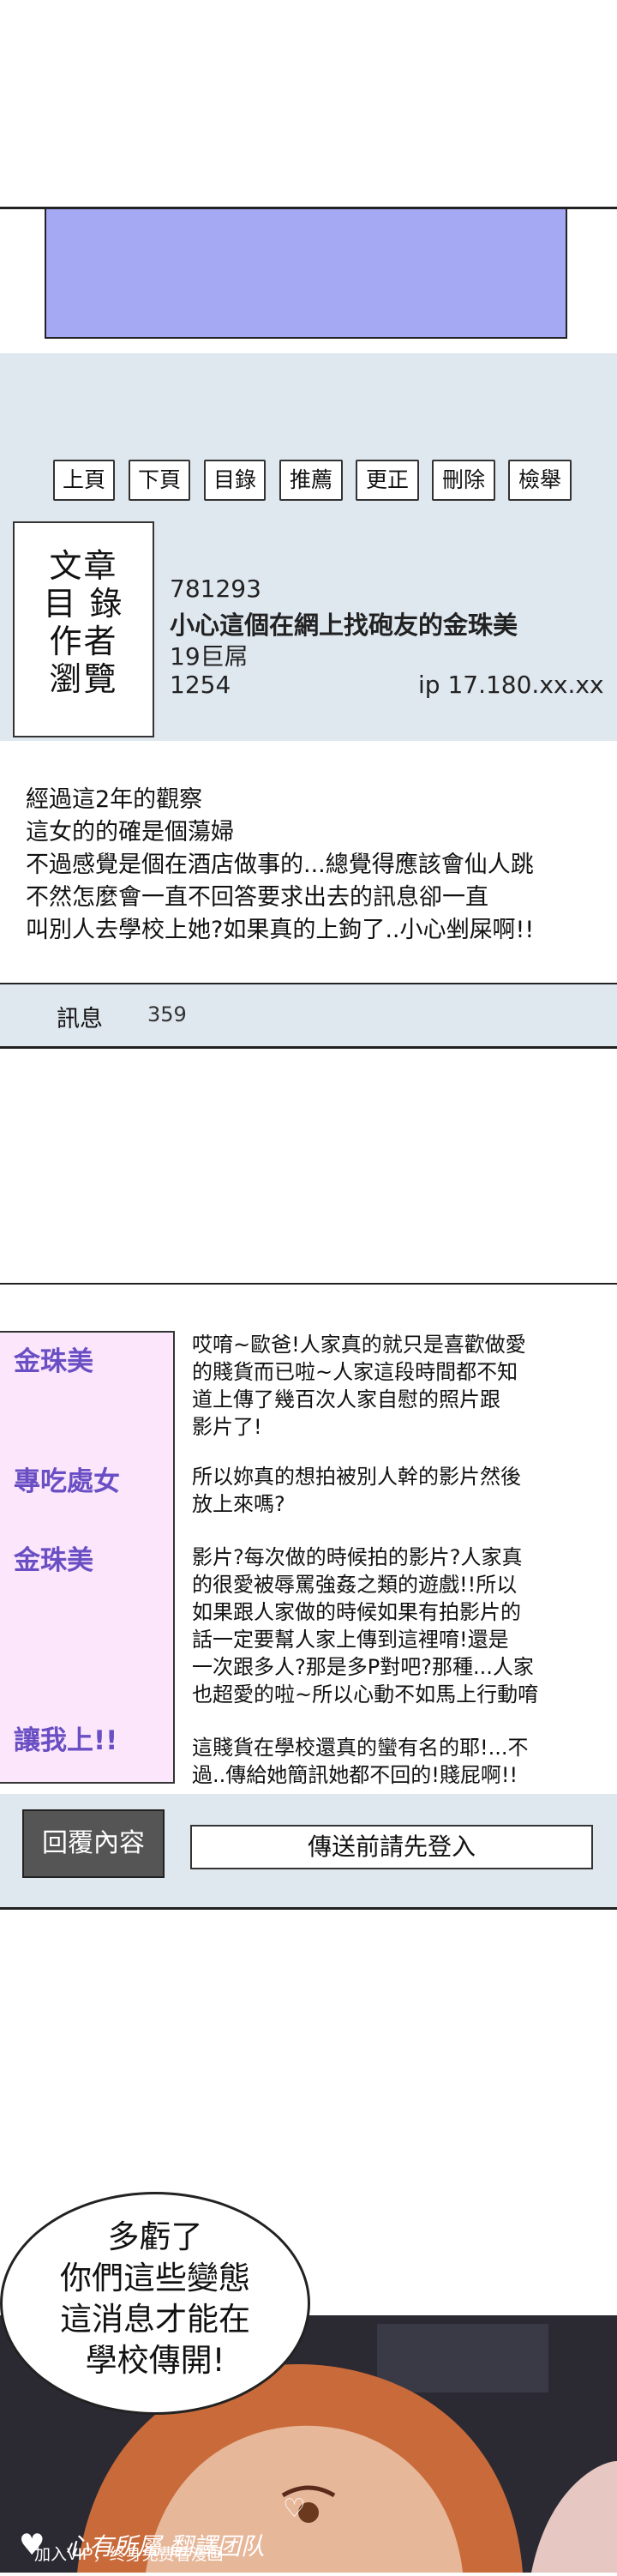  What do you see at coordinates (463, 481) in the screenshot?
I see `delete-button: 刪除` at bounding box center [463, 481].